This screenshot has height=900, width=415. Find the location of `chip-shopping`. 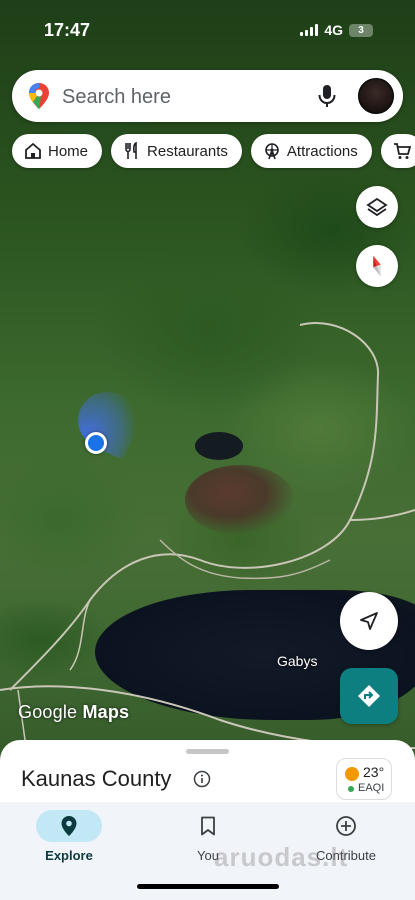

chip-shopping is located at coordinates (397, 151).